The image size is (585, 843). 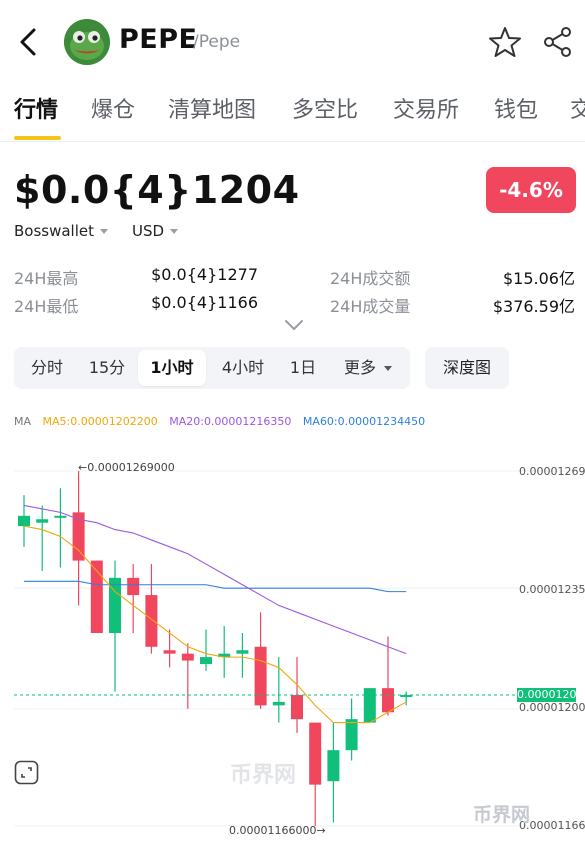 What do you see at coordinates (36, 108) in the screenshot?
I see `tab-market: 行情` at bounding box center [36, 108].